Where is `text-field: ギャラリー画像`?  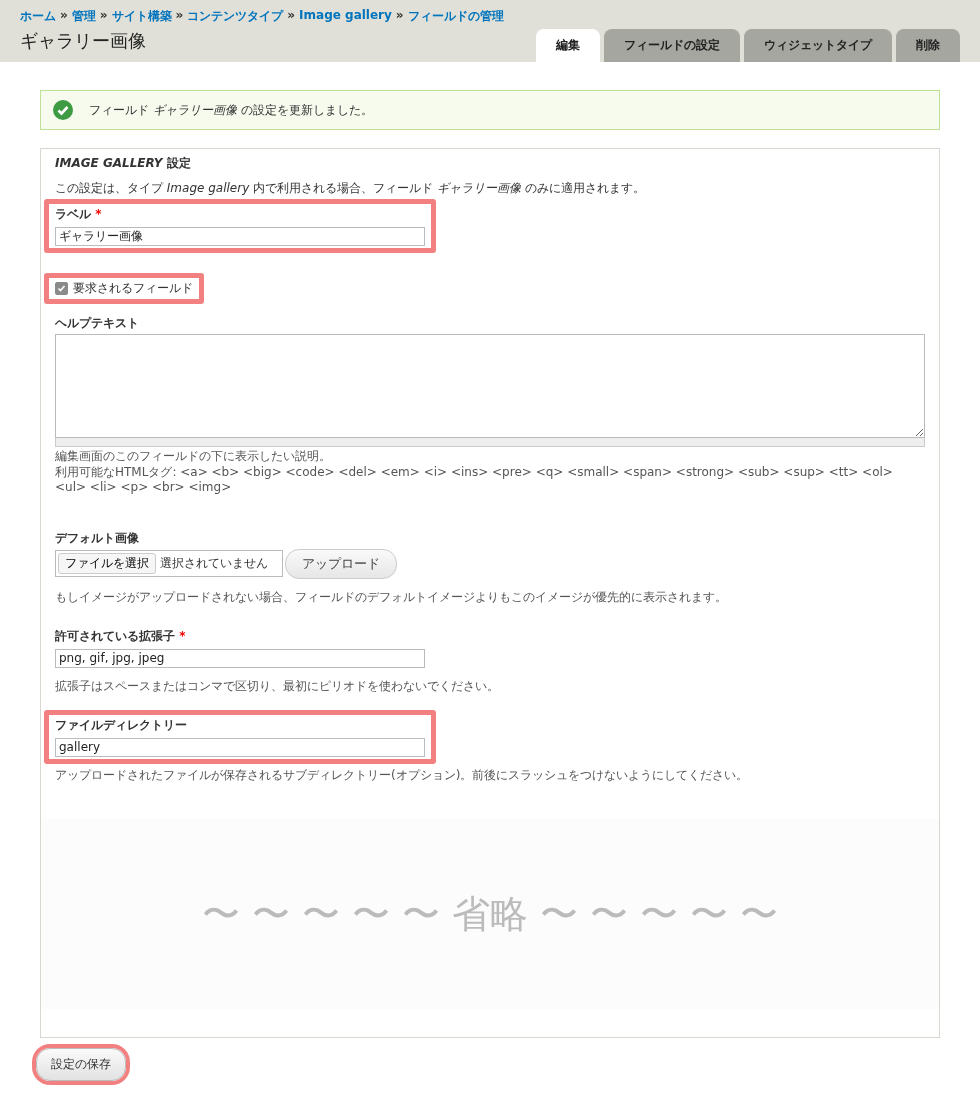
text-field: ギャラリー画像 is located at coordinates (240, 236).